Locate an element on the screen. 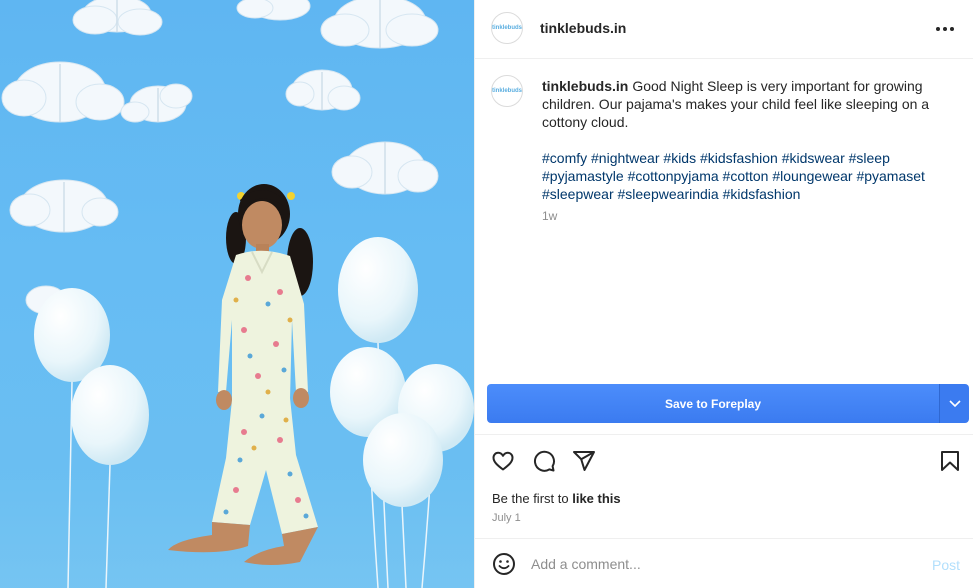  bookmark-icon is located at coordinates (950, 461).